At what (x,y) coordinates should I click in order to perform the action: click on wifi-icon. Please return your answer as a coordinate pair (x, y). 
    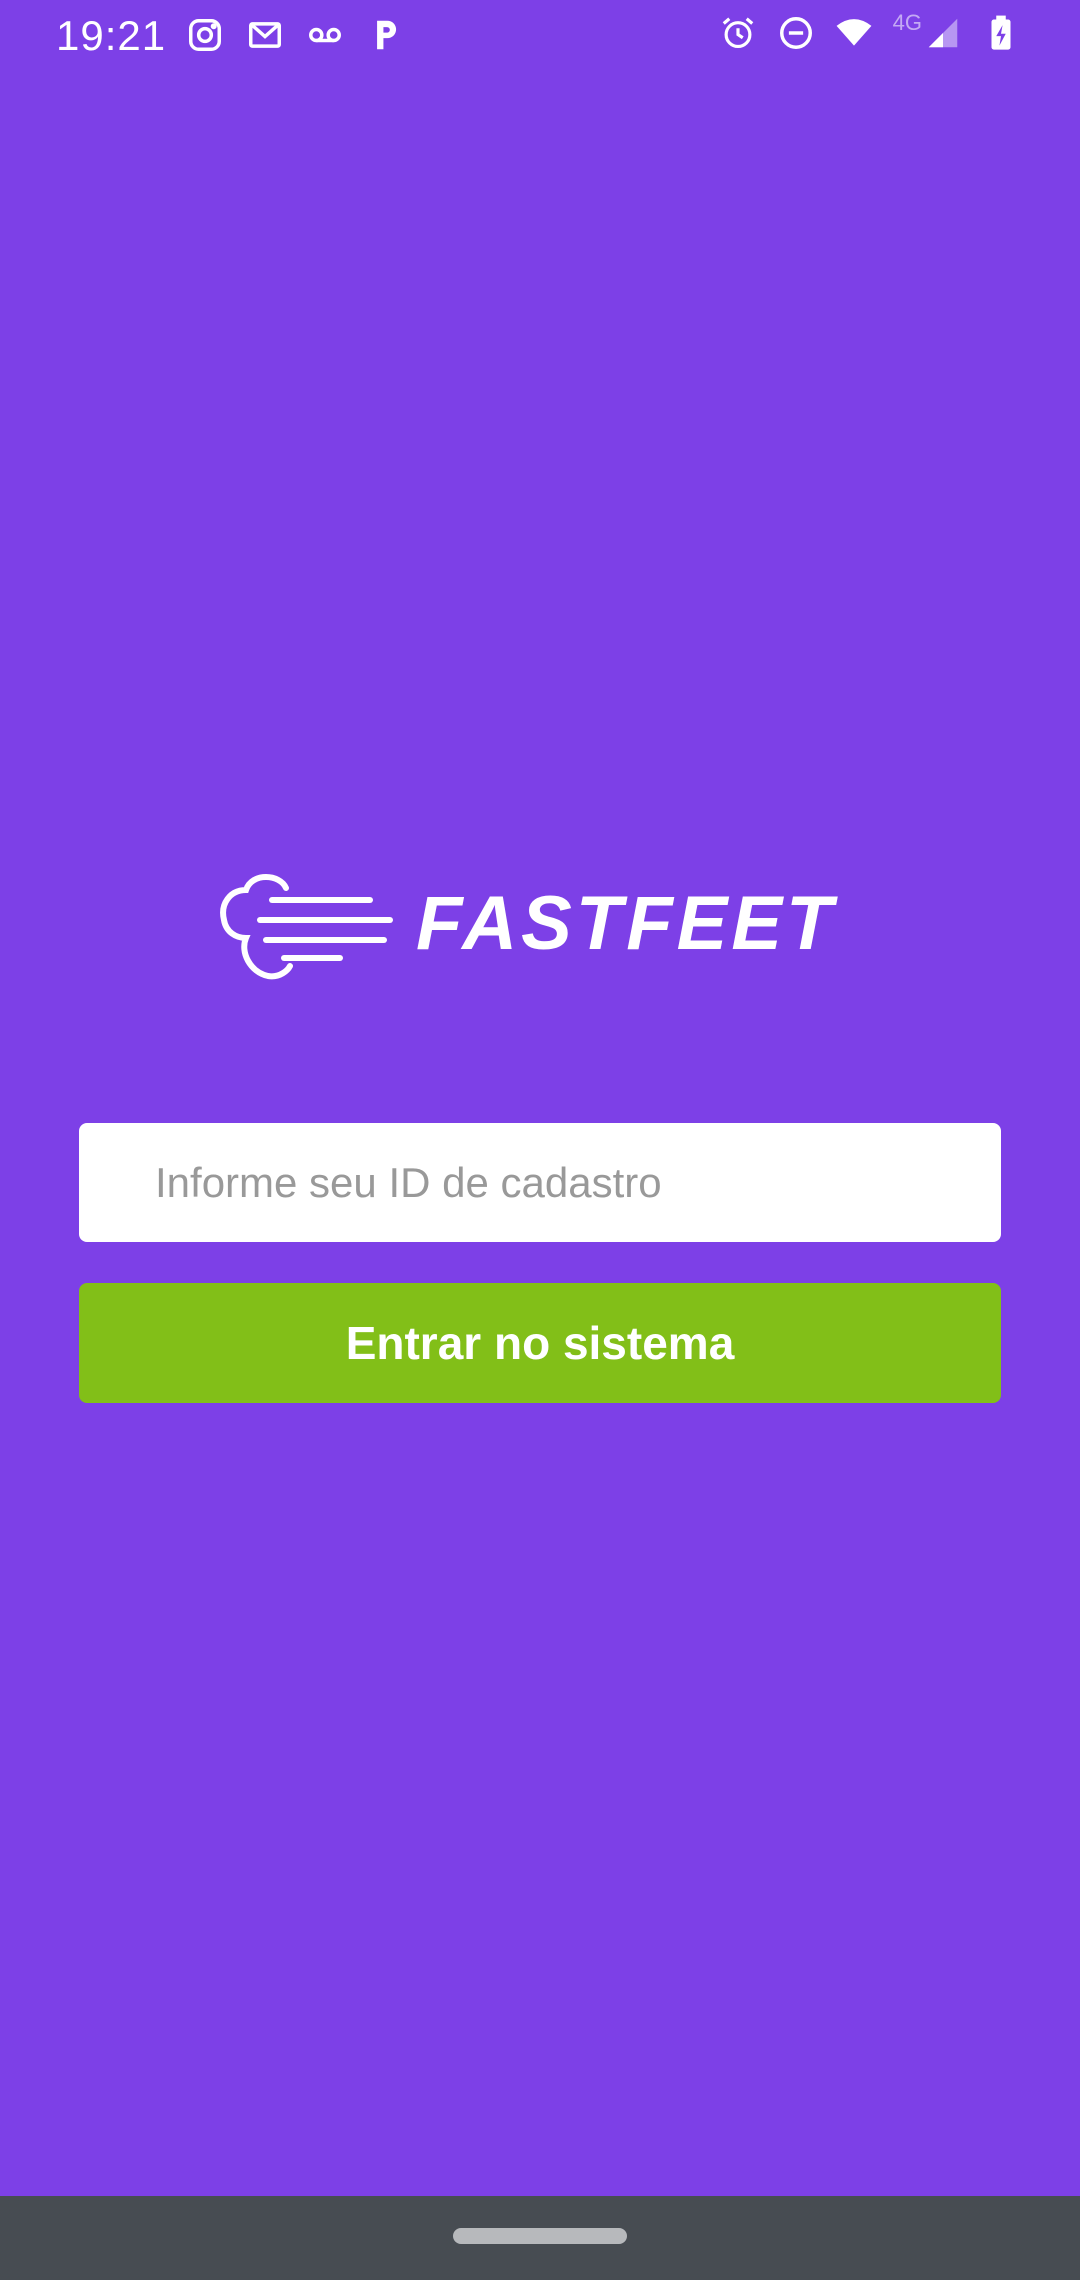
    Looking at the image, I should click on (854, 32).